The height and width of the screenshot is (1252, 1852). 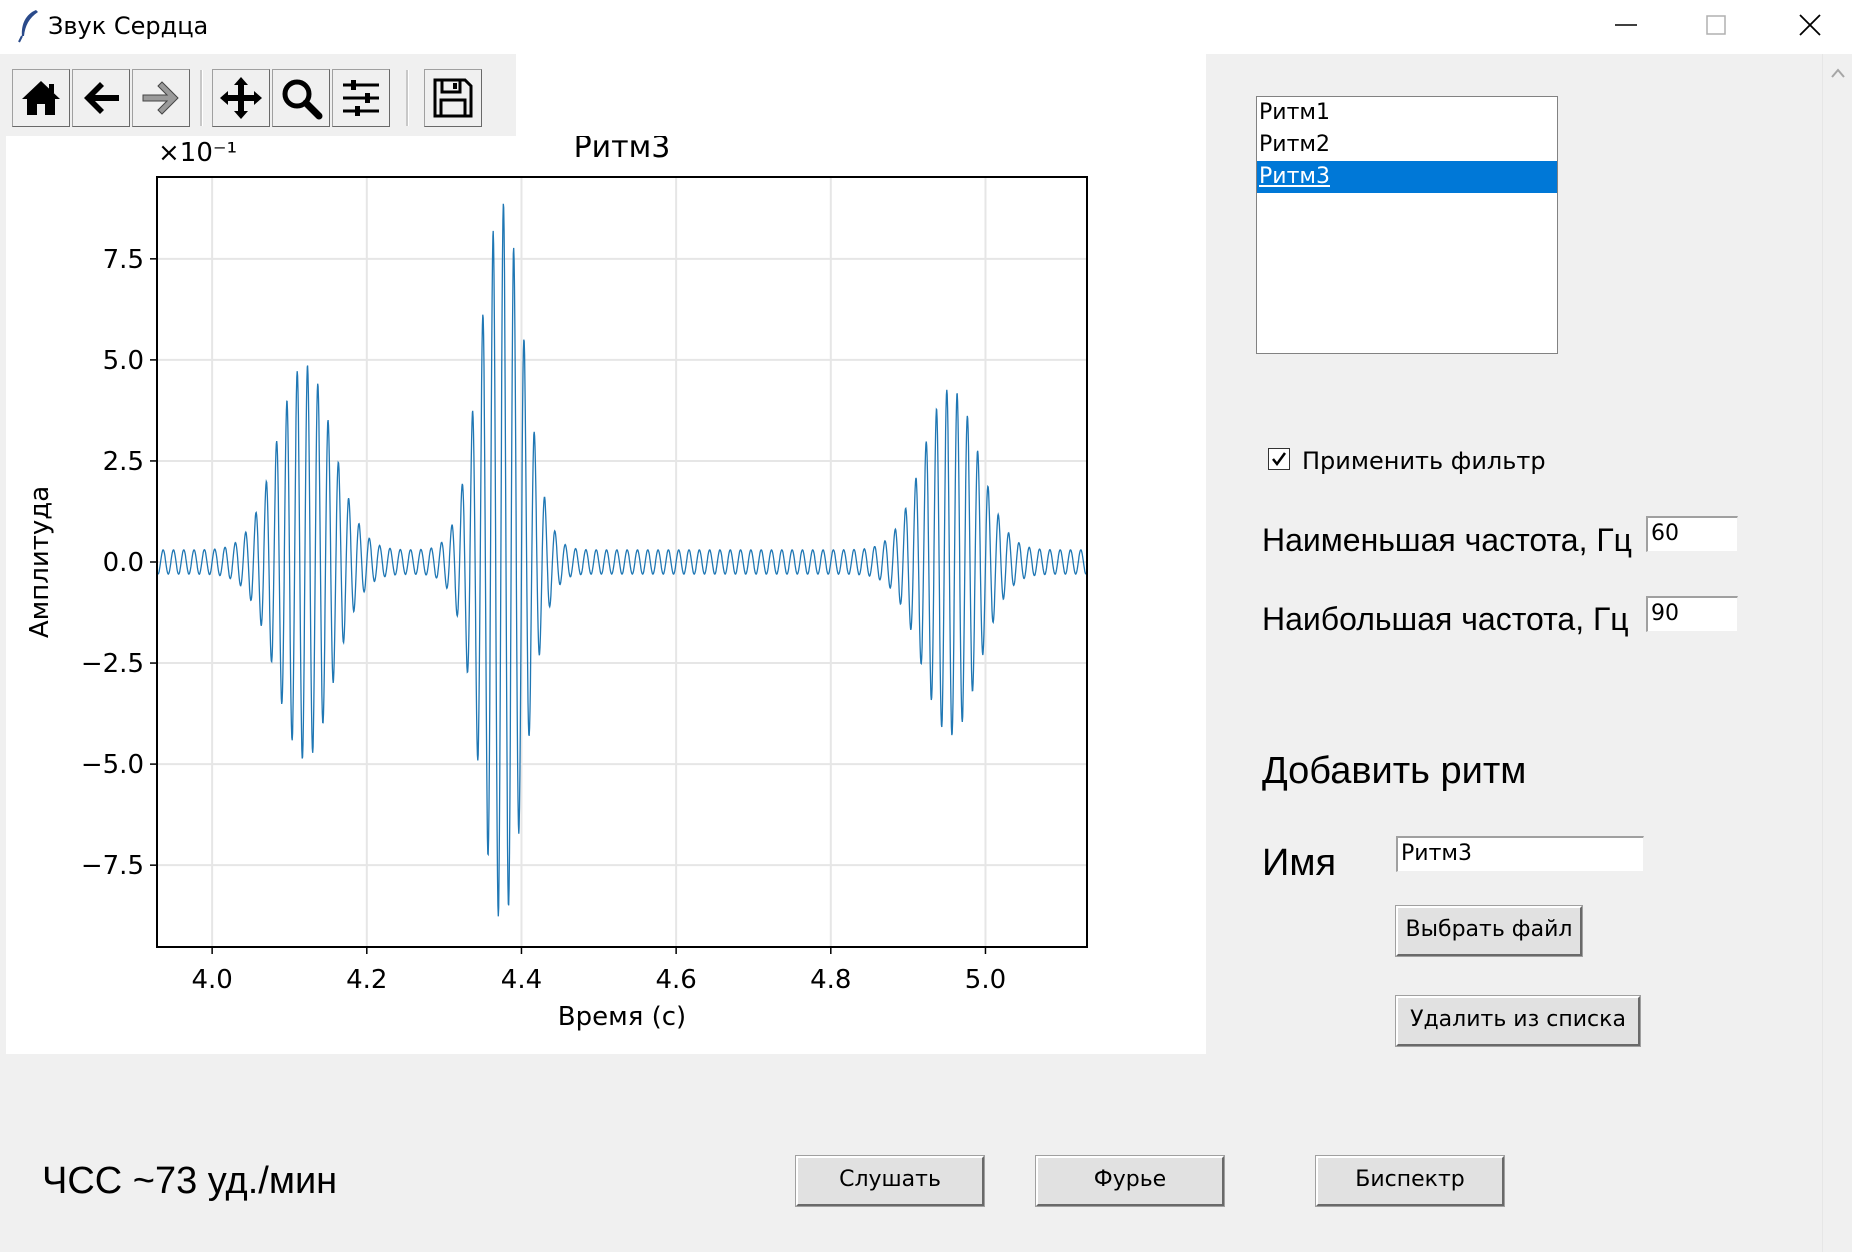 What do you see at coordinates (366, 980) in the screenshot?
I see `x-tick-label: 4.2` at bounding box center [366, 980].